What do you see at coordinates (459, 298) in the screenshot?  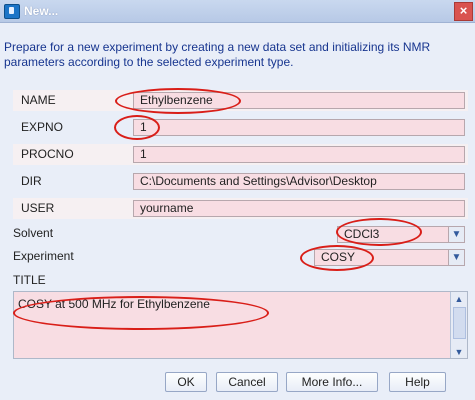 I see `scroll-up-icon: ▲` at bounding box center [459, 298].